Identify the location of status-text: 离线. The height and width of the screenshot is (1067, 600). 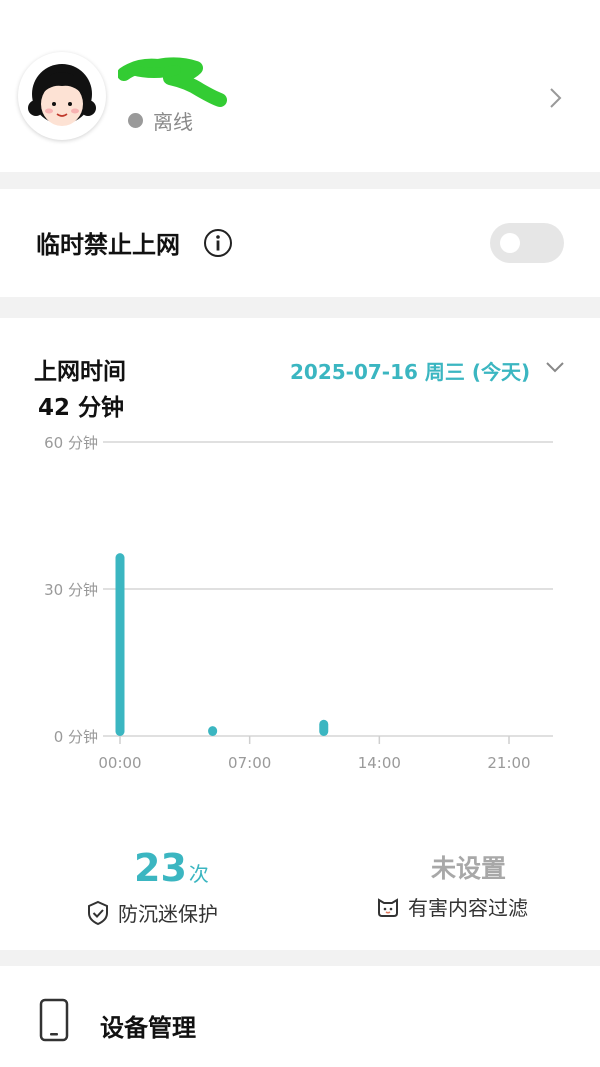
(173, 122).